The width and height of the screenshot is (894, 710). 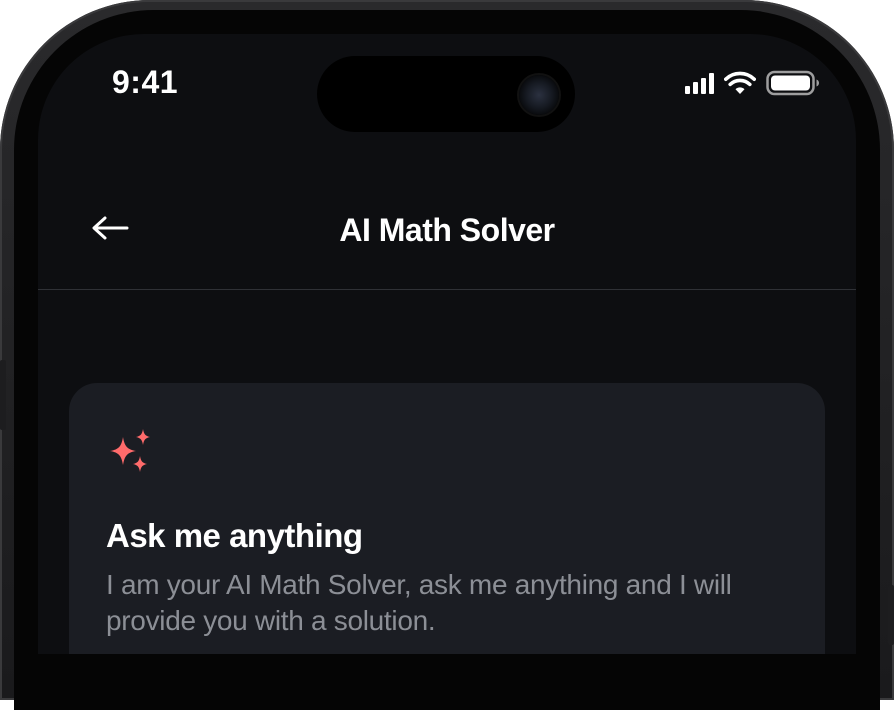 I want to click on dynamic-island, so click(x=446, y=94).